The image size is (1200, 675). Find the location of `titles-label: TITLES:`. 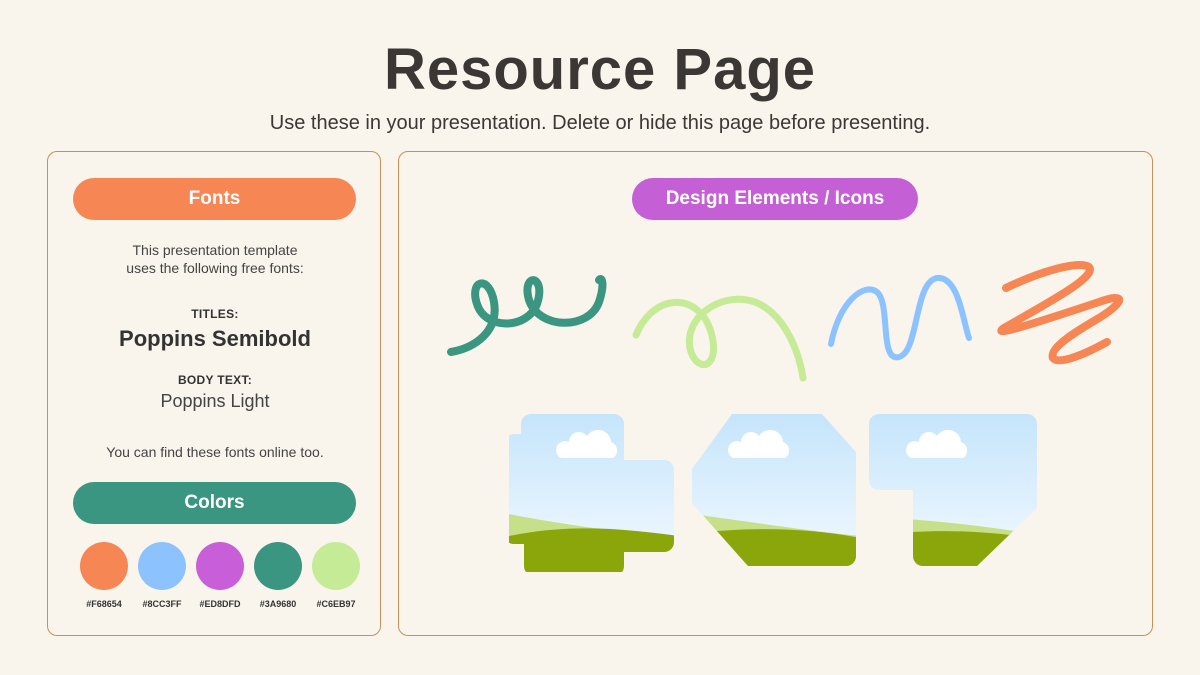

titles-label: TITLES: is located at coordinates (215, 314).